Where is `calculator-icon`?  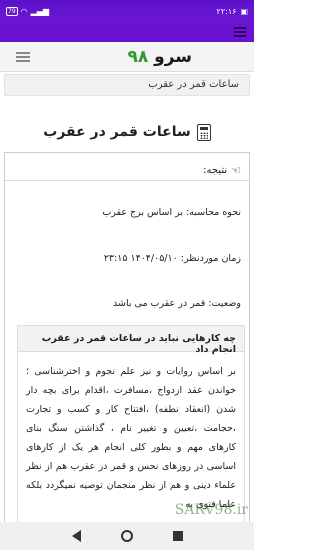
calculator-icon is located at coordinates (203, 132).